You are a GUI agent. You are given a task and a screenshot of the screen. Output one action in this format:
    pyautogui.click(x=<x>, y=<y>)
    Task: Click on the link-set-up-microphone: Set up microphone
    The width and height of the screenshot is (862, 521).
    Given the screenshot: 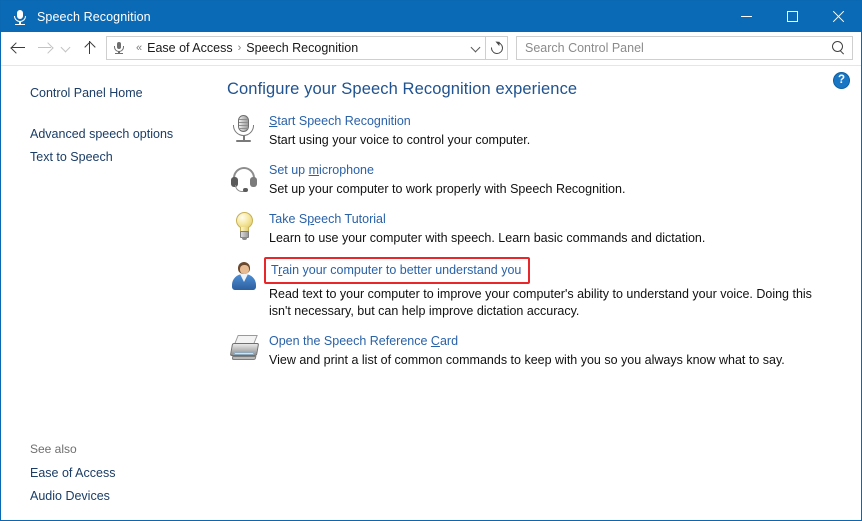 What is the action you would take?
    pyautogui.click(x=321, y=170)
    